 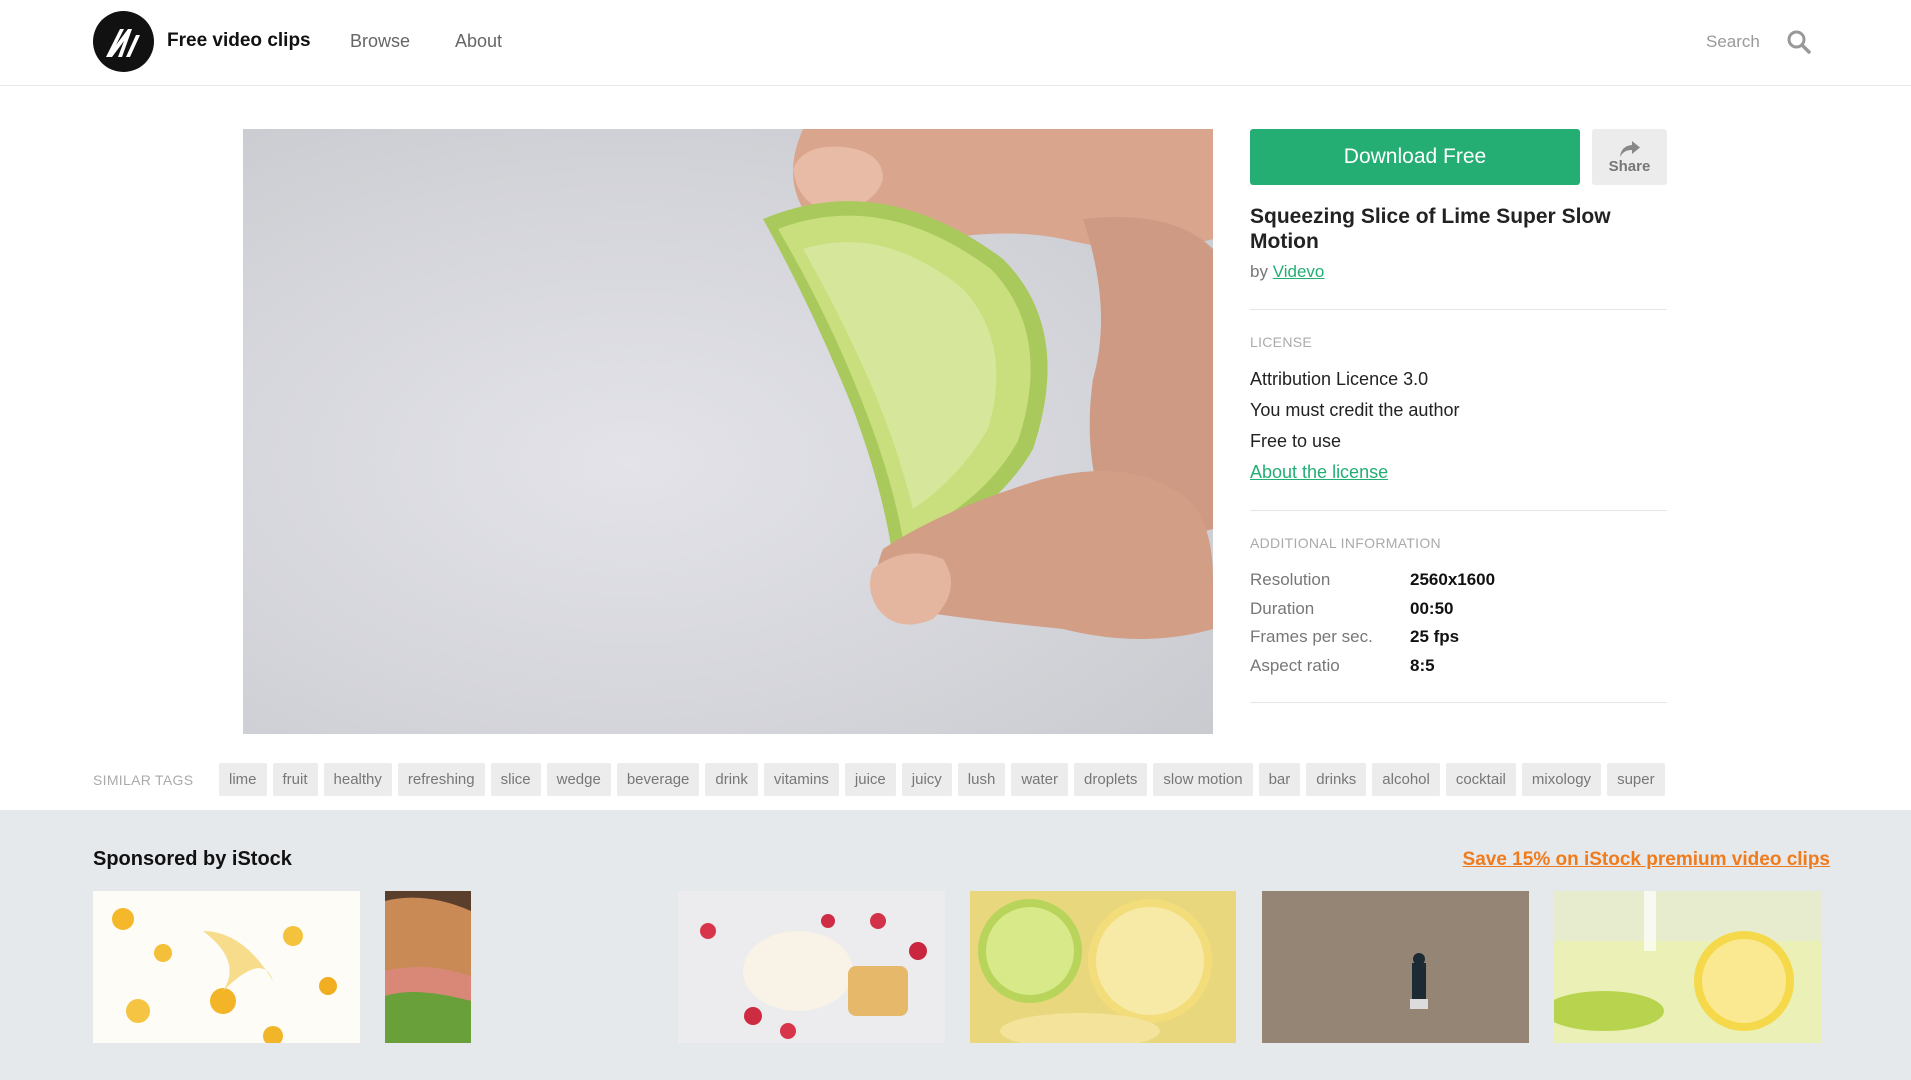 I want to click on license-free: Free to use, so click(x=1296, y=441).